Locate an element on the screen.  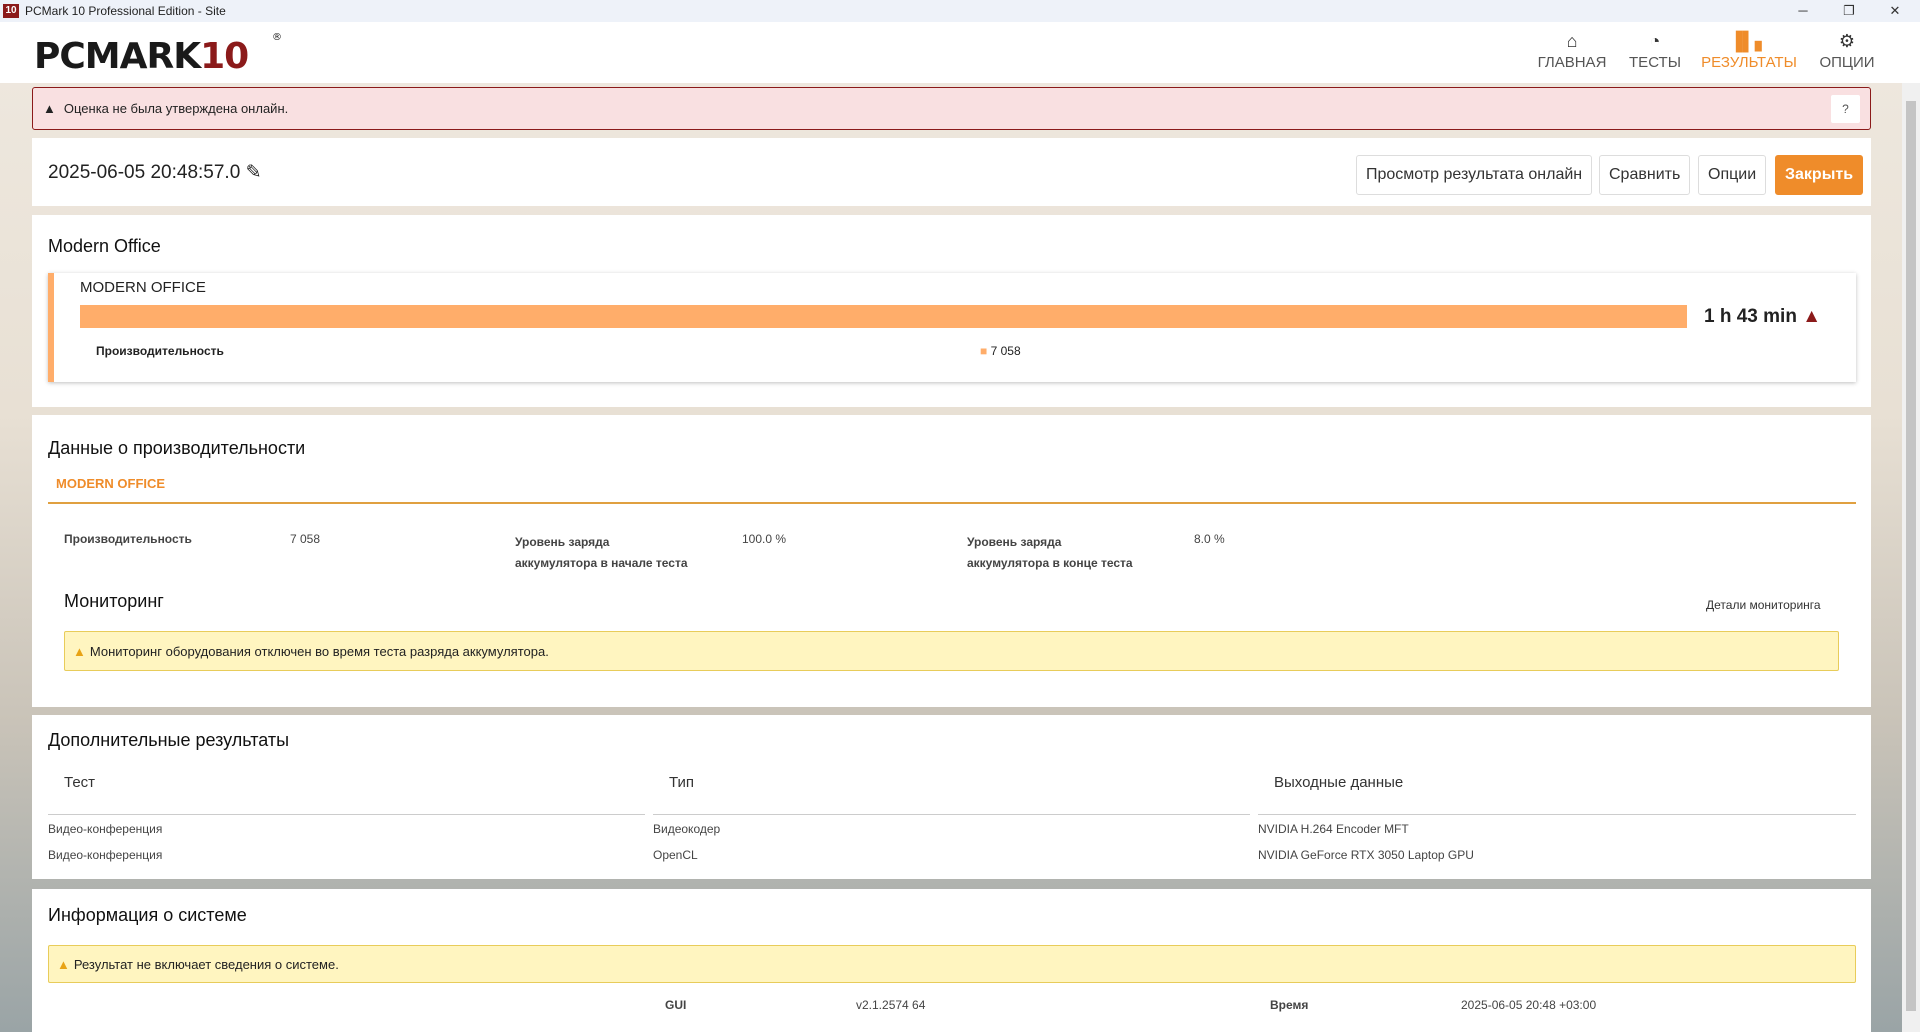
section-title: Данные о производительности is located at coordinates (177, 448).